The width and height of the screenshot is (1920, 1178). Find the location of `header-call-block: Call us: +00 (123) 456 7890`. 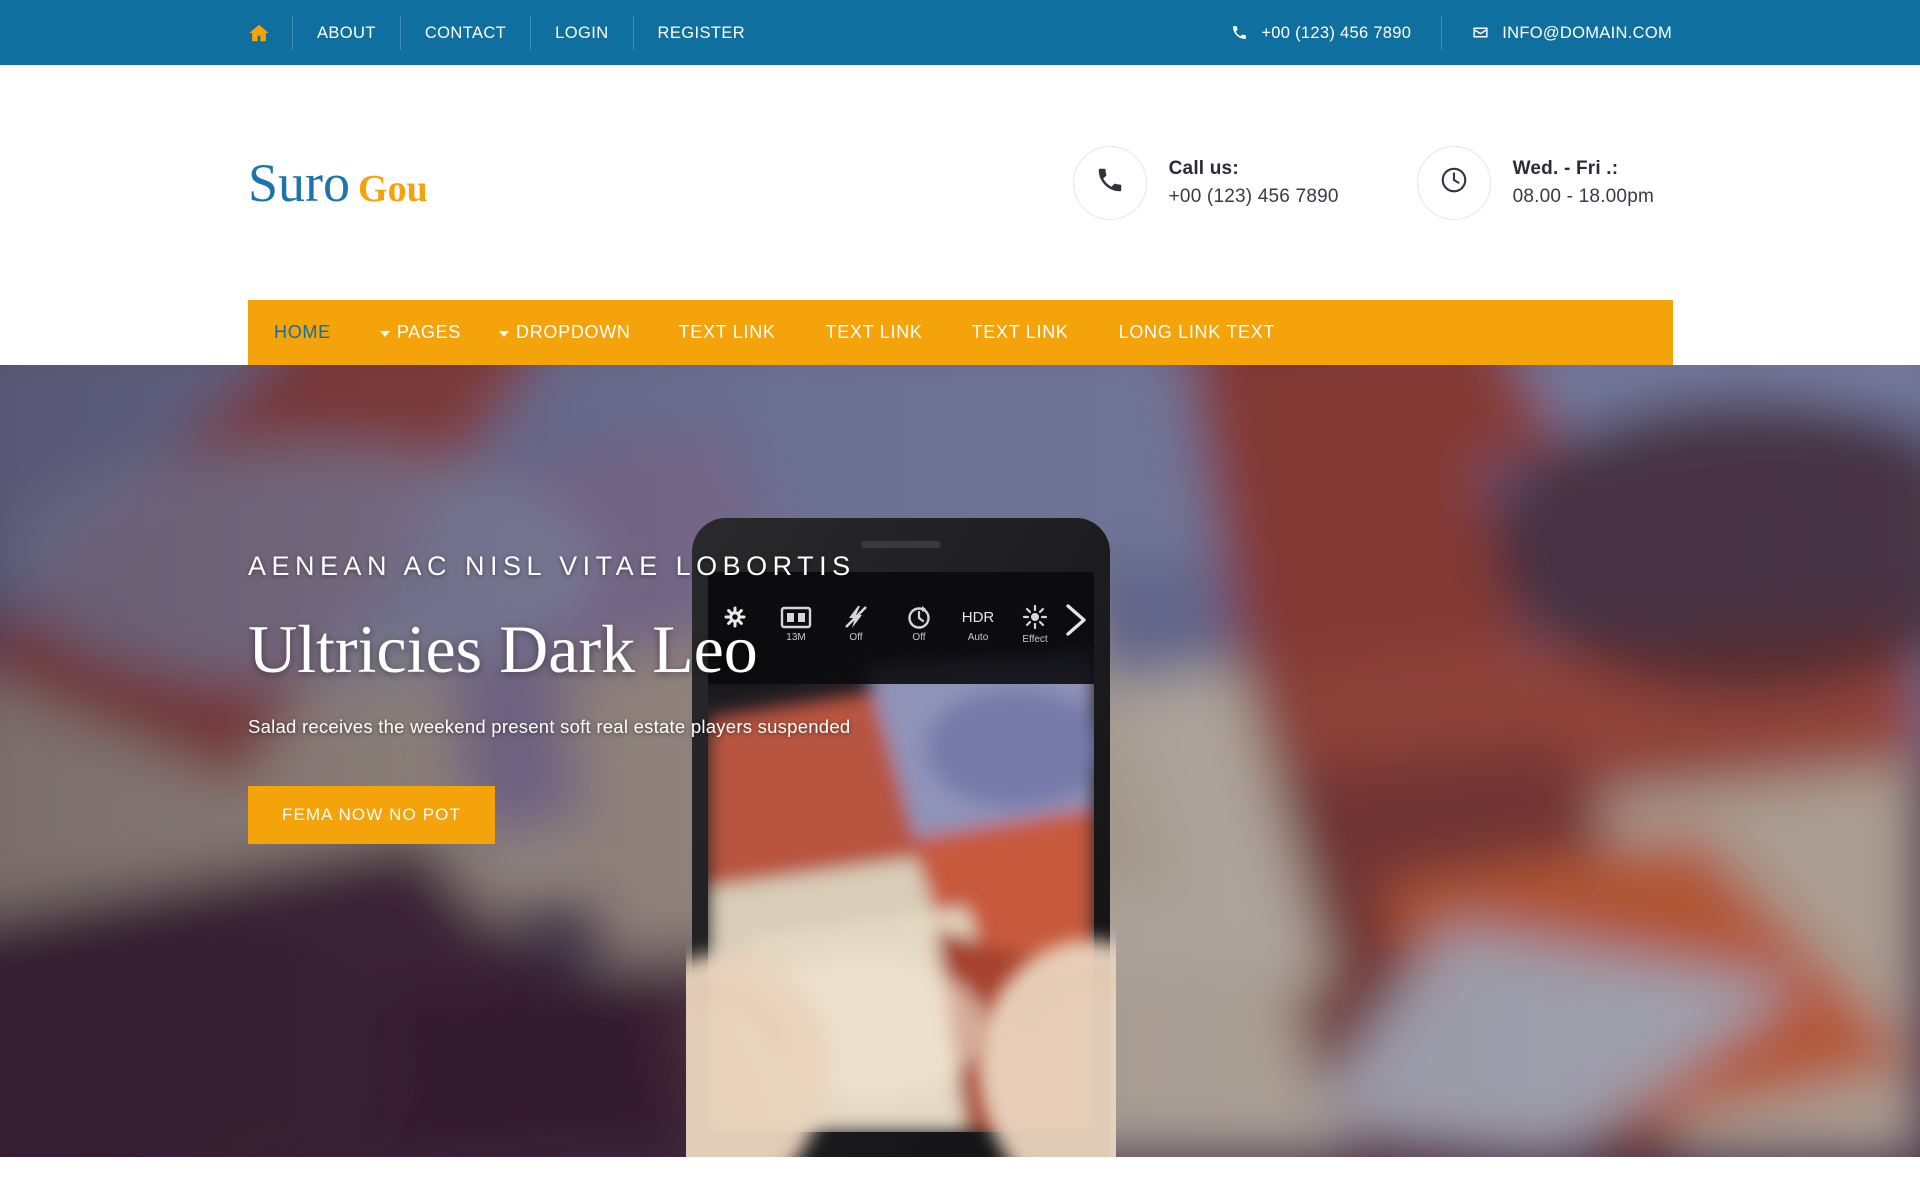

header-call-block: Call us: +00 (123) 456 7890 is located at coordinates (1205, 182).